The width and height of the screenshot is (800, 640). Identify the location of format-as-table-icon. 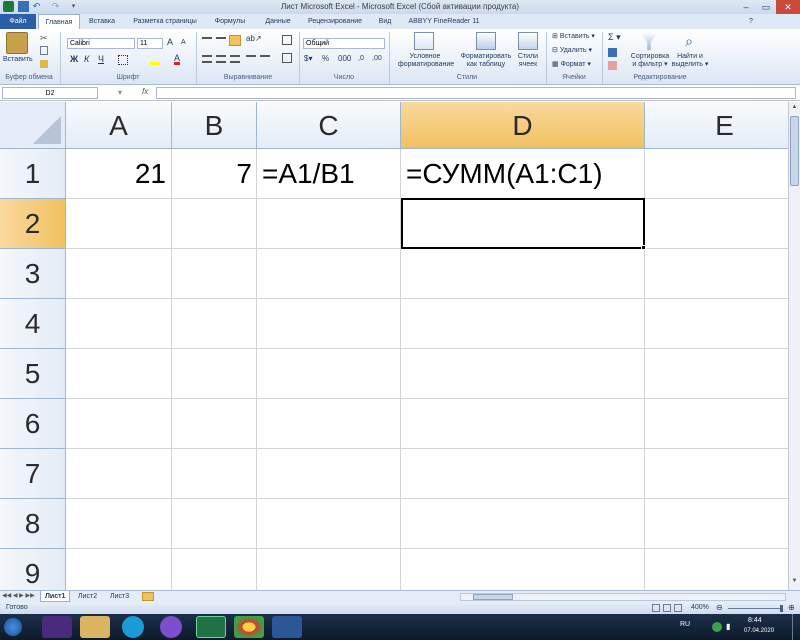
(486, 41).